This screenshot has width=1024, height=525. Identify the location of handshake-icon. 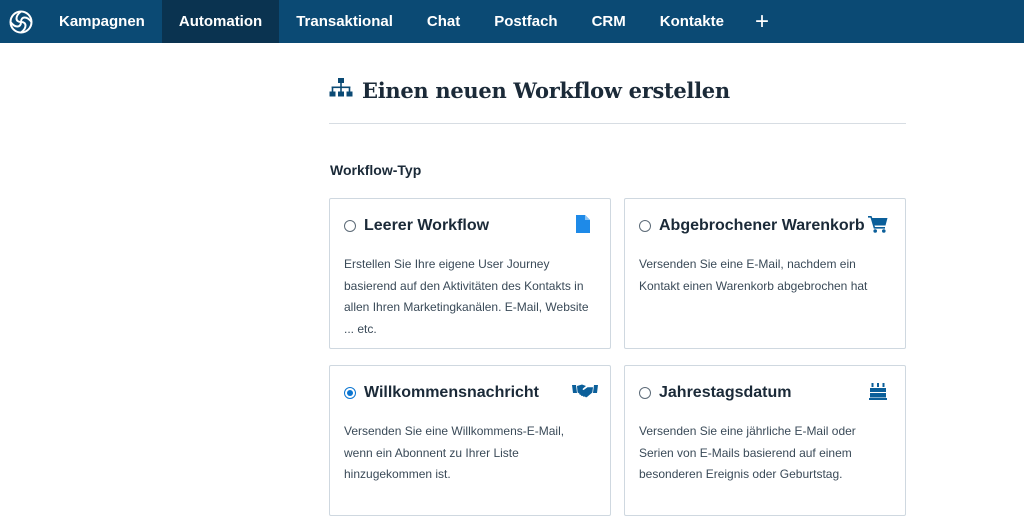
(585, 391).